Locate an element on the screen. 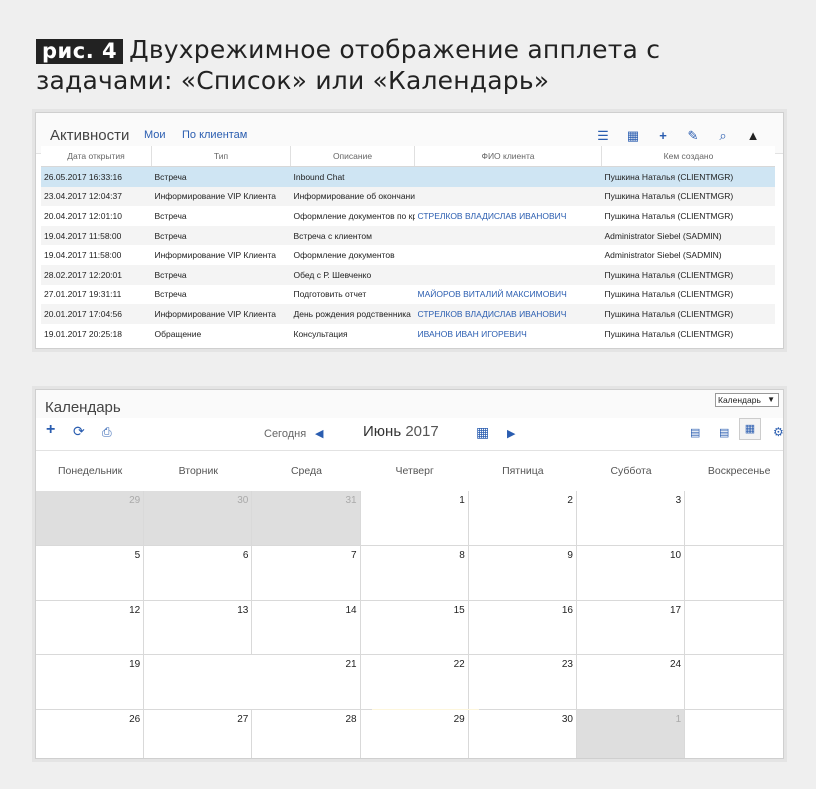  link-my: Мои is located at coordinates (155, 135).